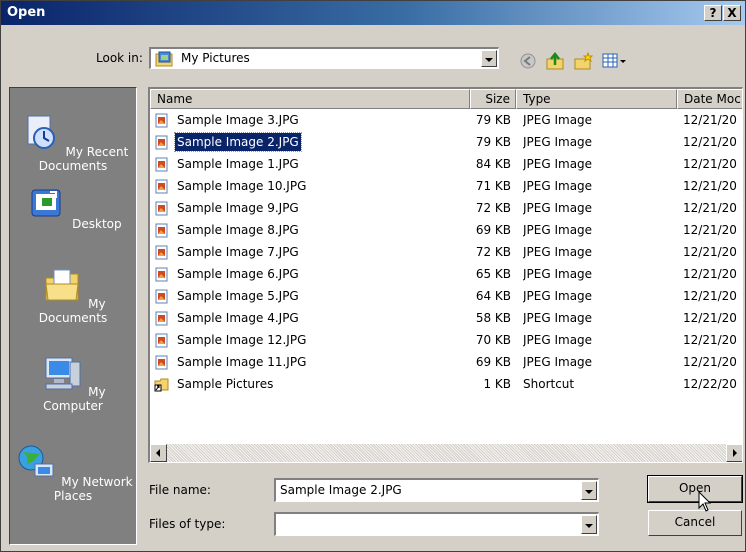 Image resolution: width=746 pixels, height=552 pixels. What do you see at coordinates (93, 489) in the screenshot?
I see `place-label-network: My Network Places` at bounding box center [93, 489].